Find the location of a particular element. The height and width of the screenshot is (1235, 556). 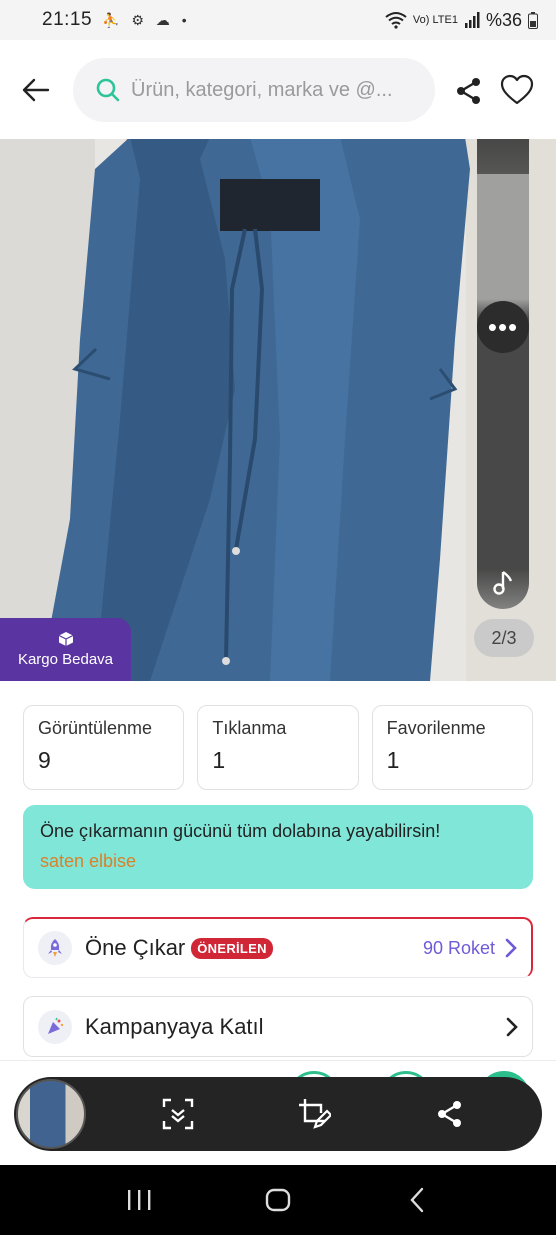

back-button is located at coordinates (36, 90).